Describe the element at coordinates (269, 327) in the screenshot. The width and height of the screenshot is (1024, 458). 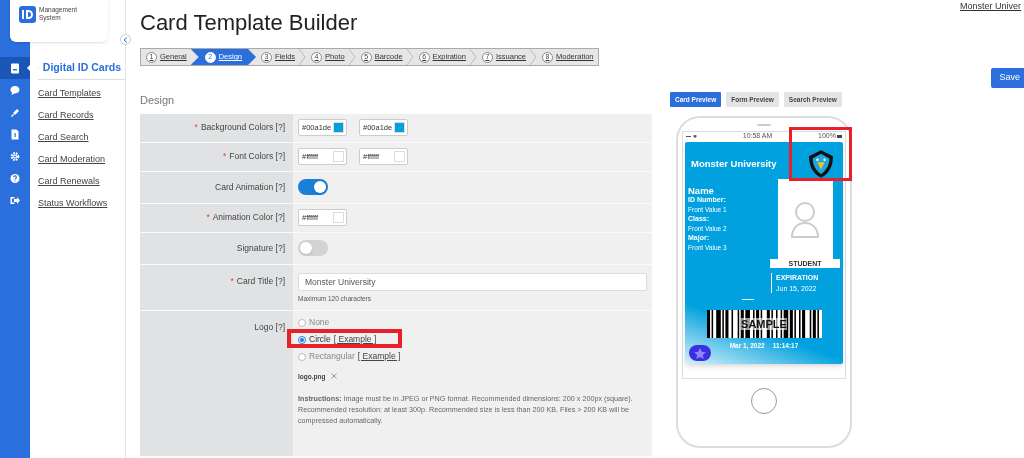
I see `field-label: Logo [?]` at that location.